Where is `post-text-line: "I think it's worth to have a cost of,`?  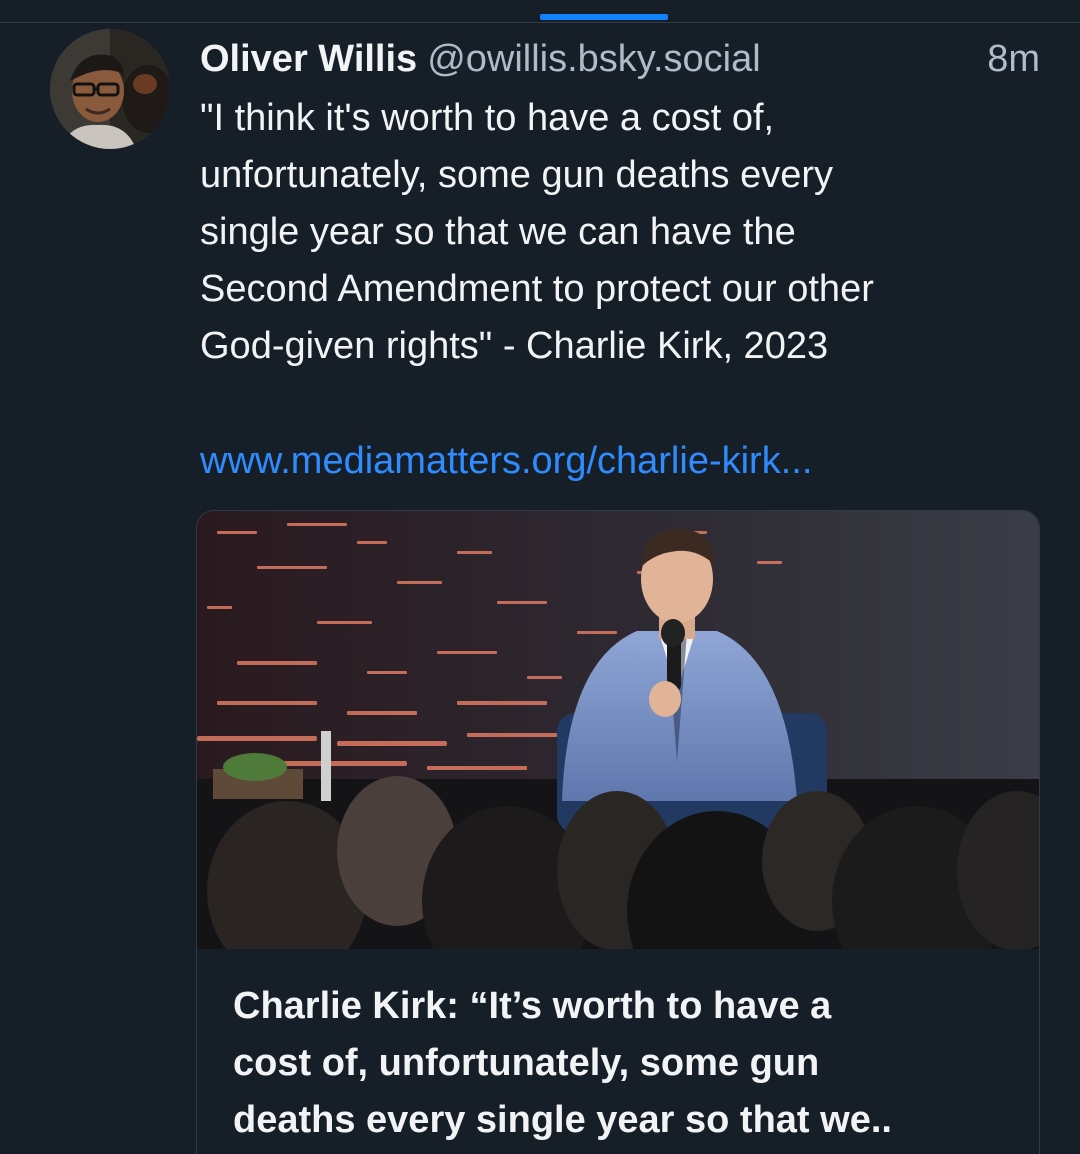 post-text-line: "I think it's worth to have a cost of, is located at coordinates (487, 118).